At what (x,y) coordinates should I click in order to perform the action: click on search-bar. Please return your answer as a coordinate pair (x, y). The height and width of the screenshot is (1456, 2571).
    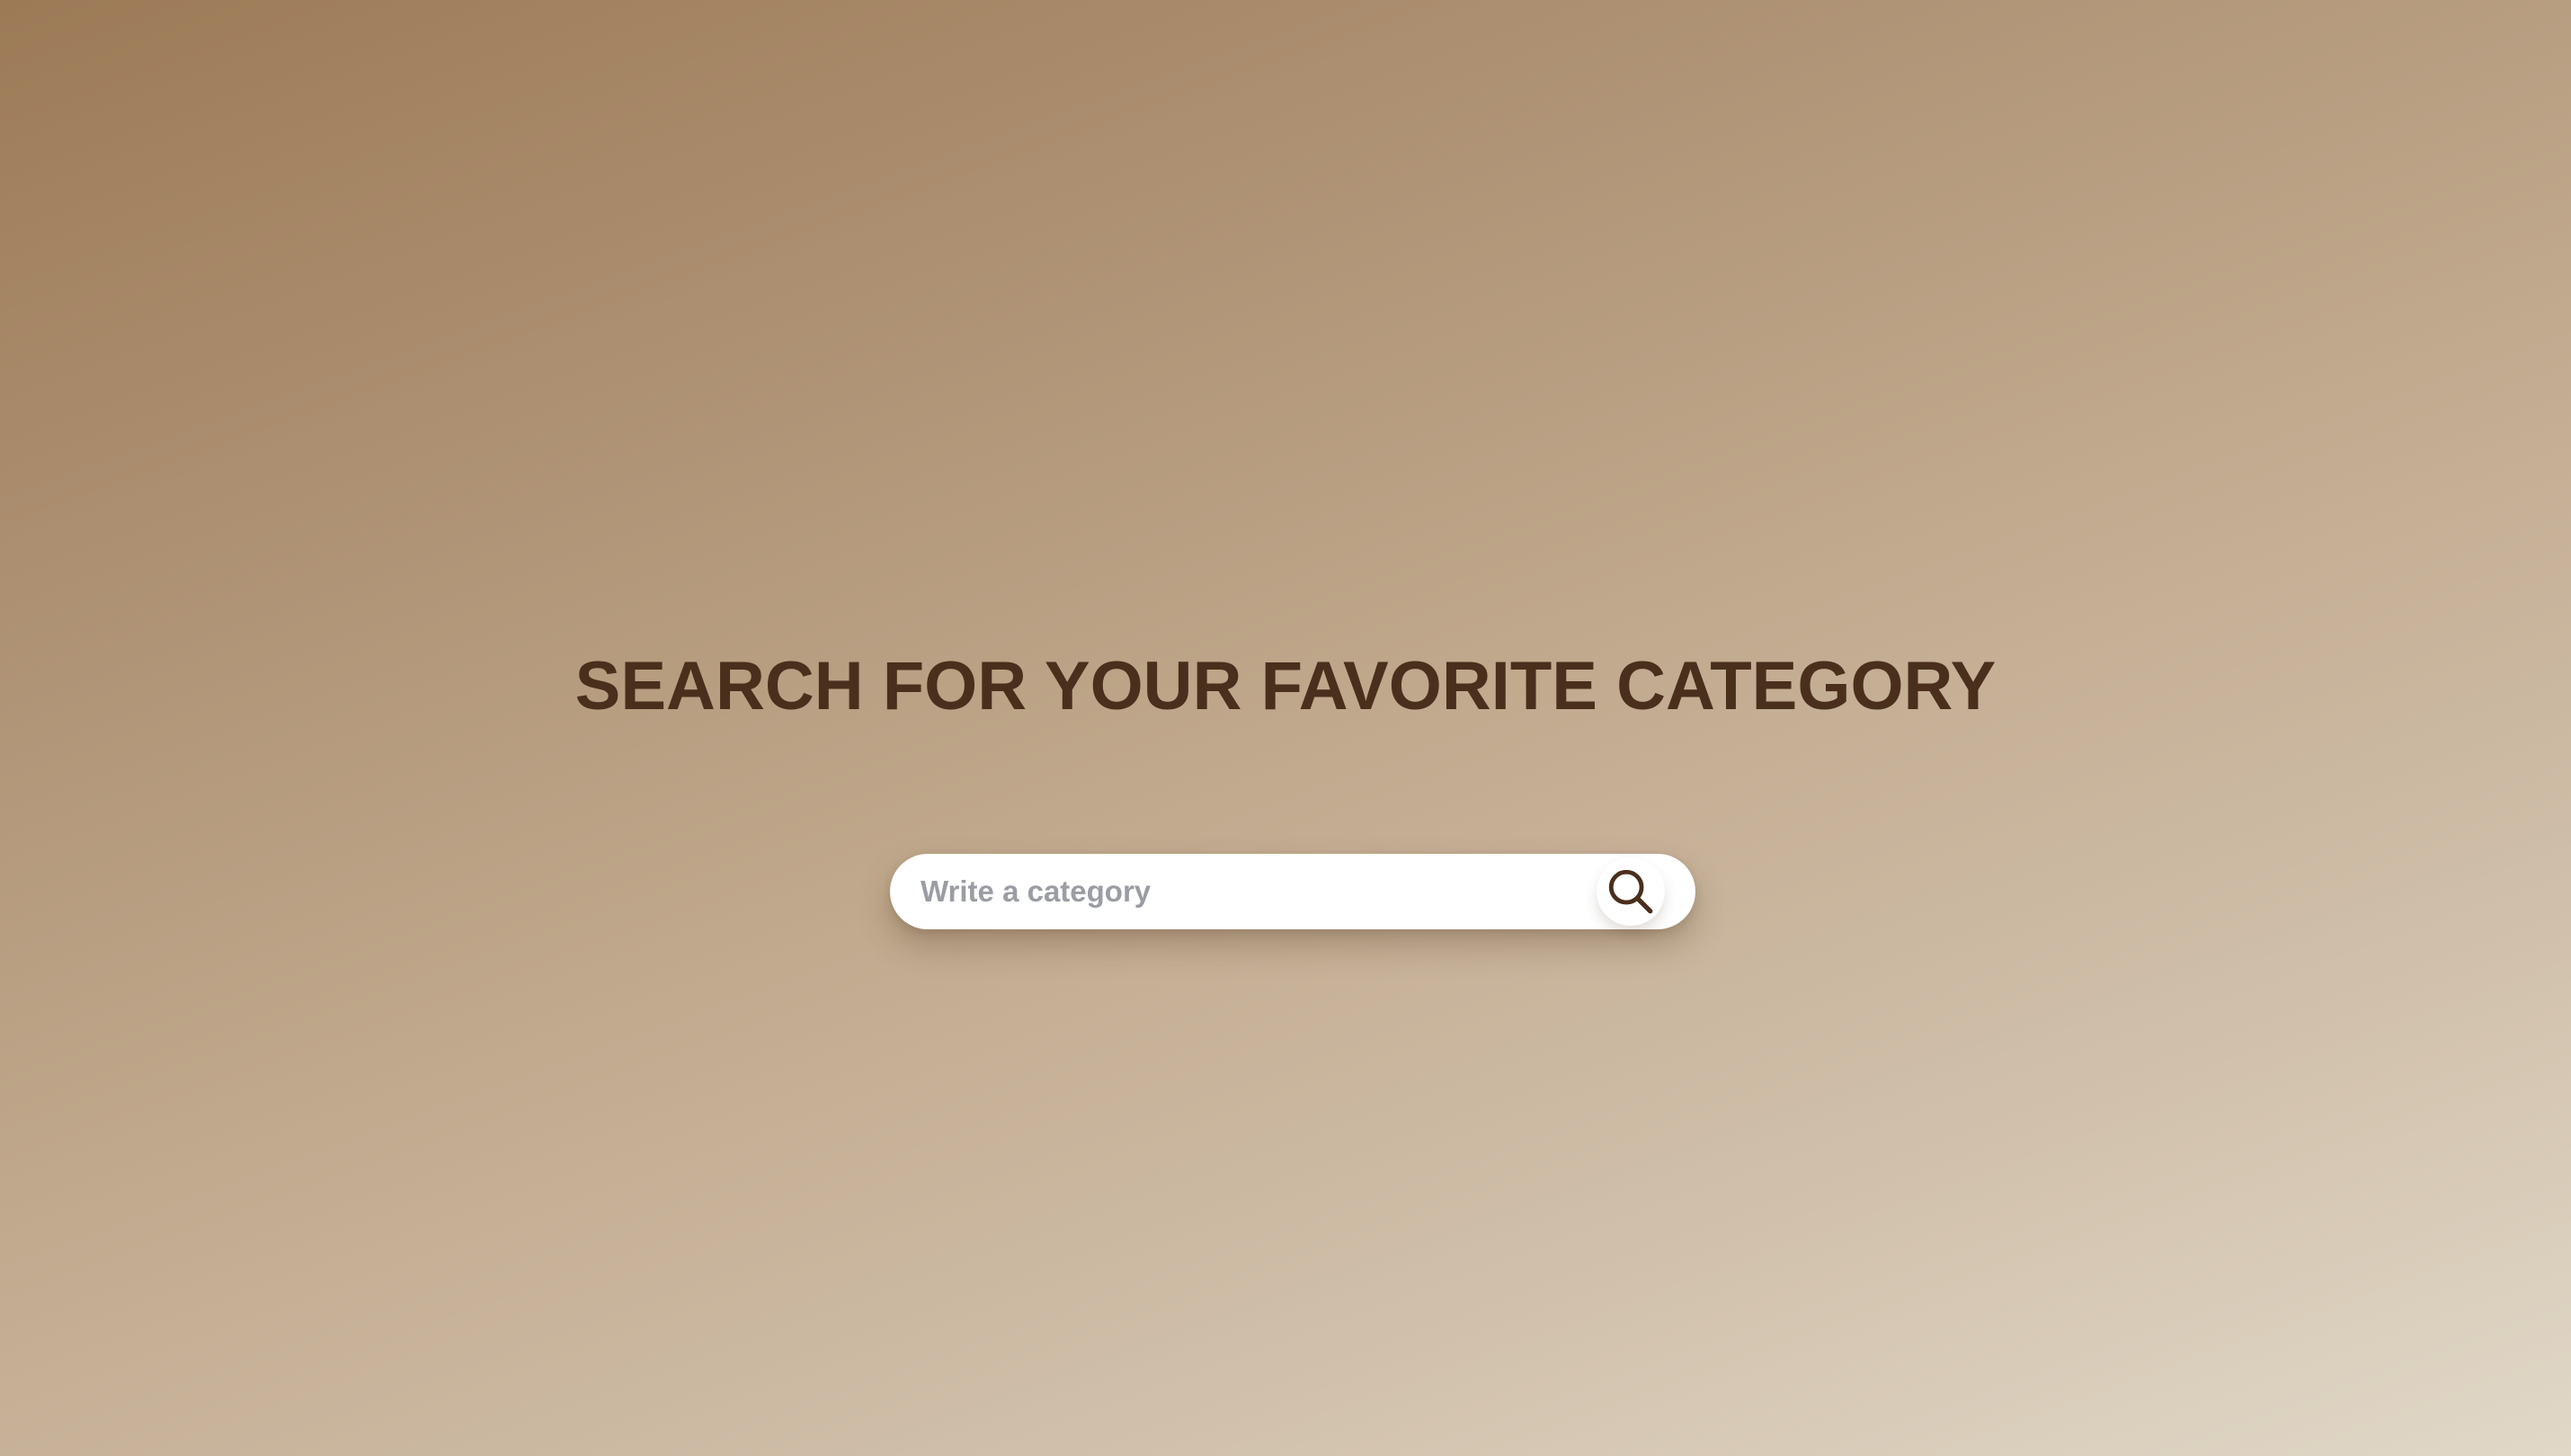
    Looking at the image, I should click on (1293, 892).